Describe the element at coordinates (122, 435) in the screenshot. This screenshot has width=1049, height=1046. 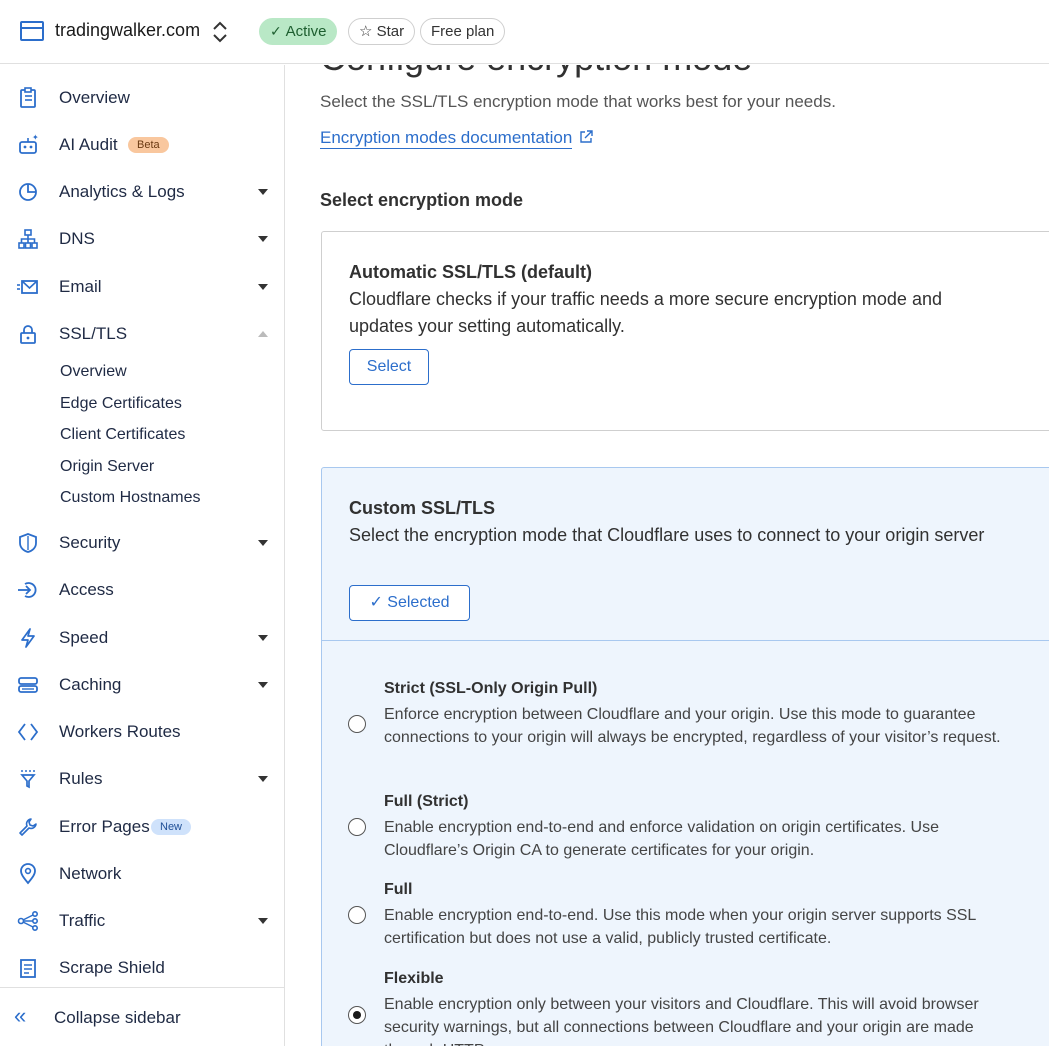
I see `sidebar-subitem-client-certificates: Client Certificates` at that location.